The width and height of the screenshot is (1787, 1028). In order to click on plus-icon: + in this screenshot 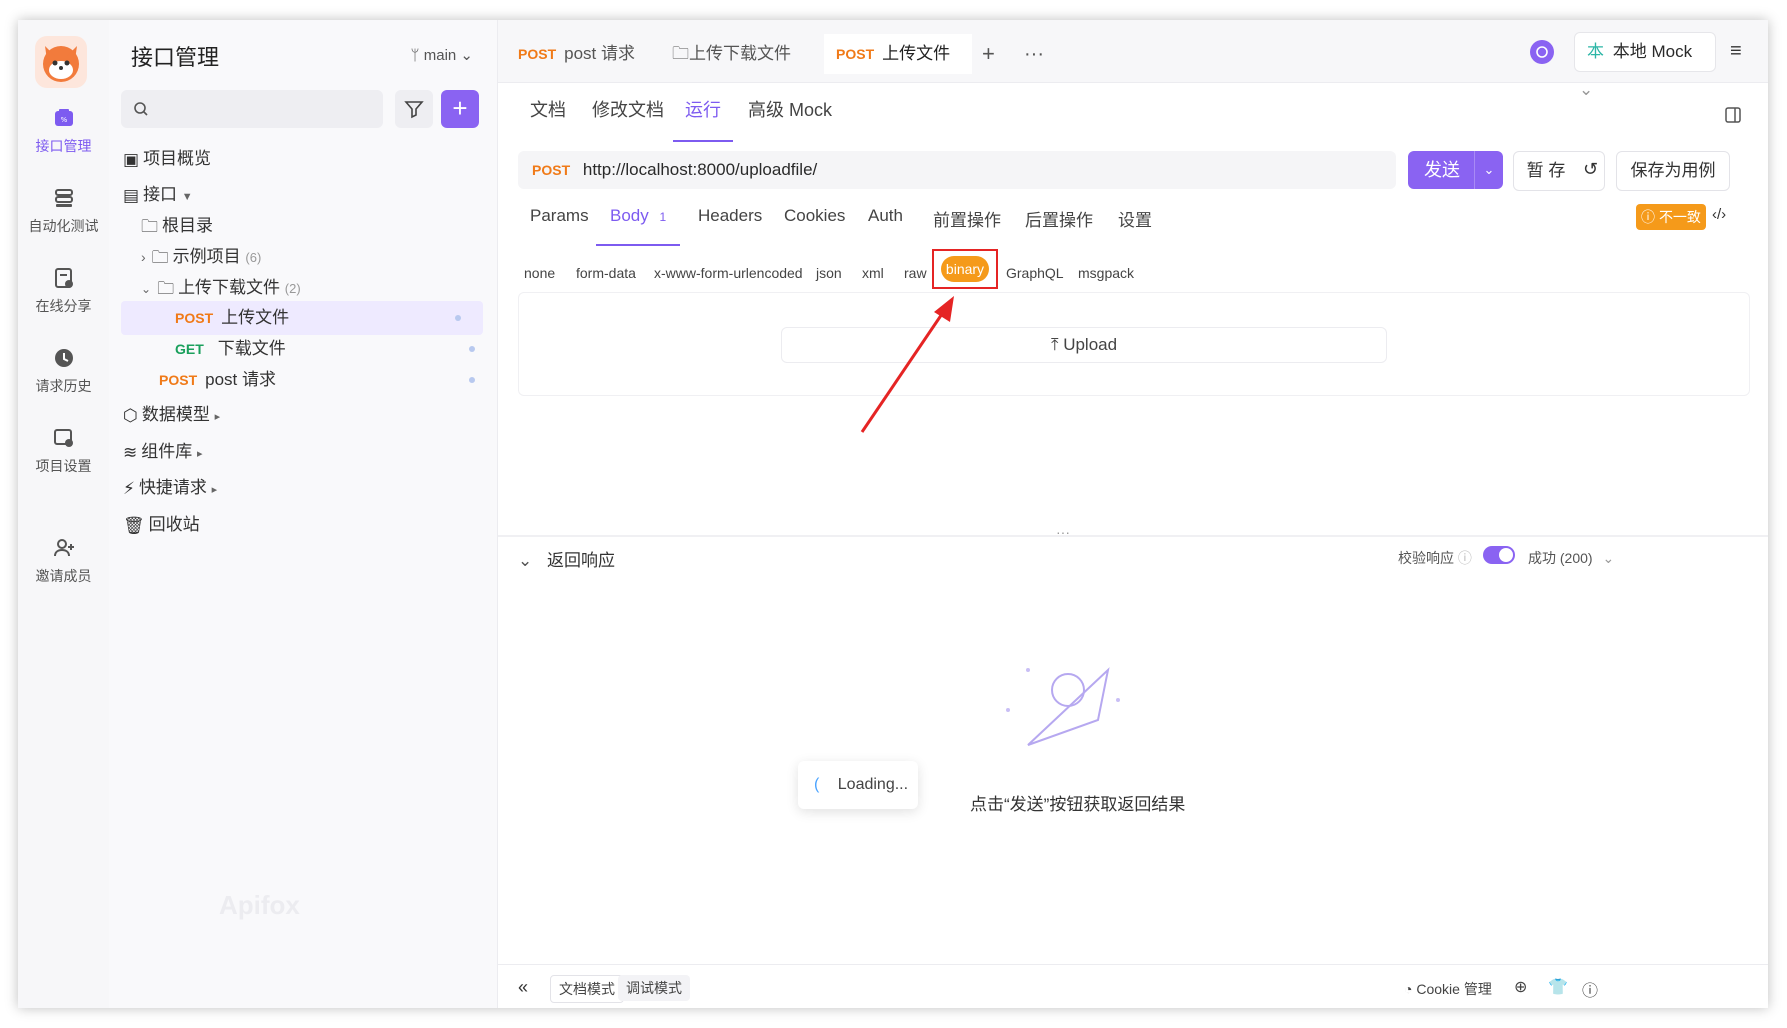, I will do `click(460, 108)`.